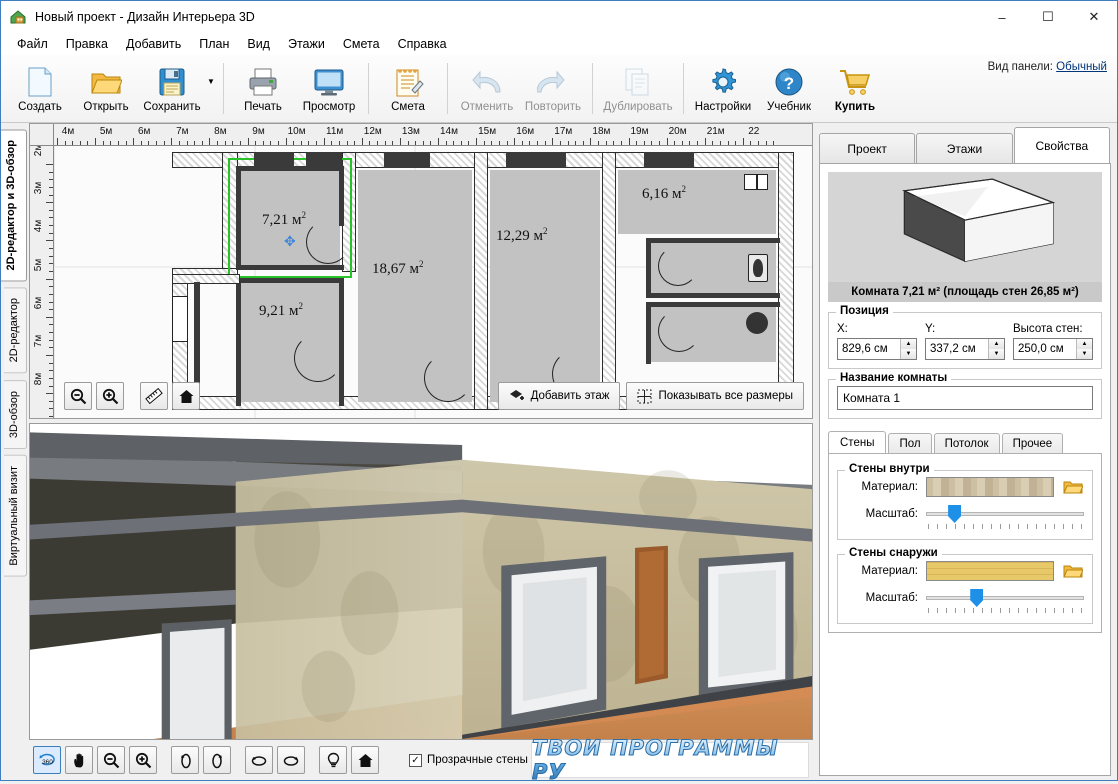  What do you see at coordinates (211, 89) in the screenshot?
I see `save-dropdown-caret-icon: ▼` at bounding box center [211, 89].